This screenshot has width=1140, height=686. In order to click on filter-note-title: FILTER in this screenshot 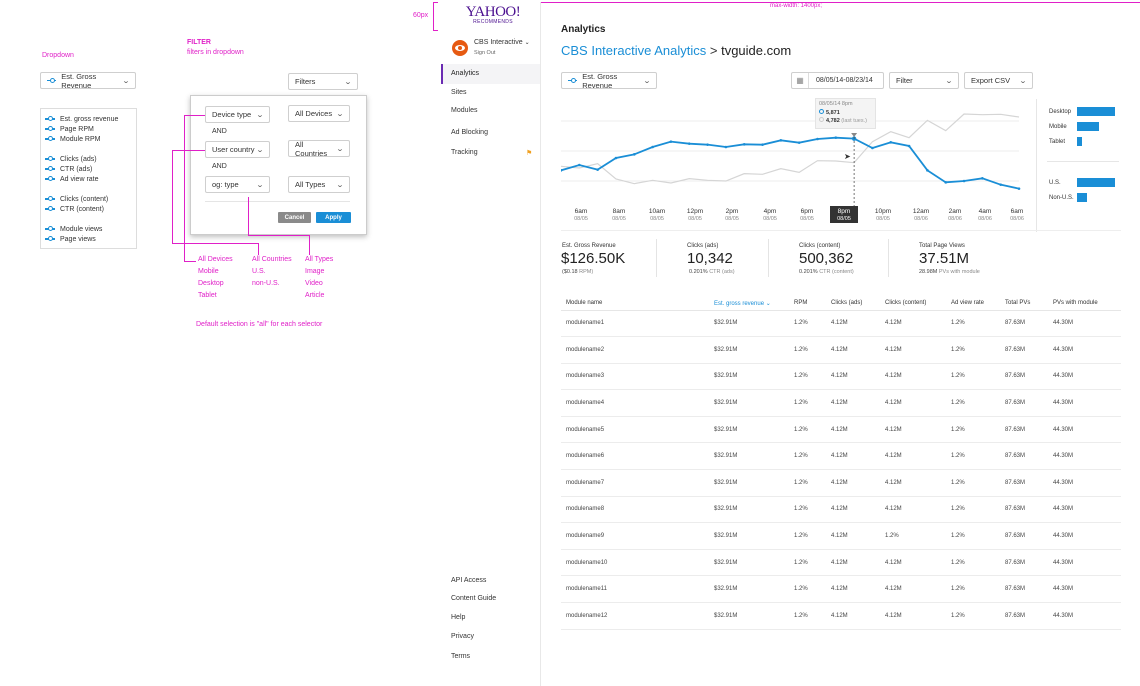, I will do `click(199, 42)`.